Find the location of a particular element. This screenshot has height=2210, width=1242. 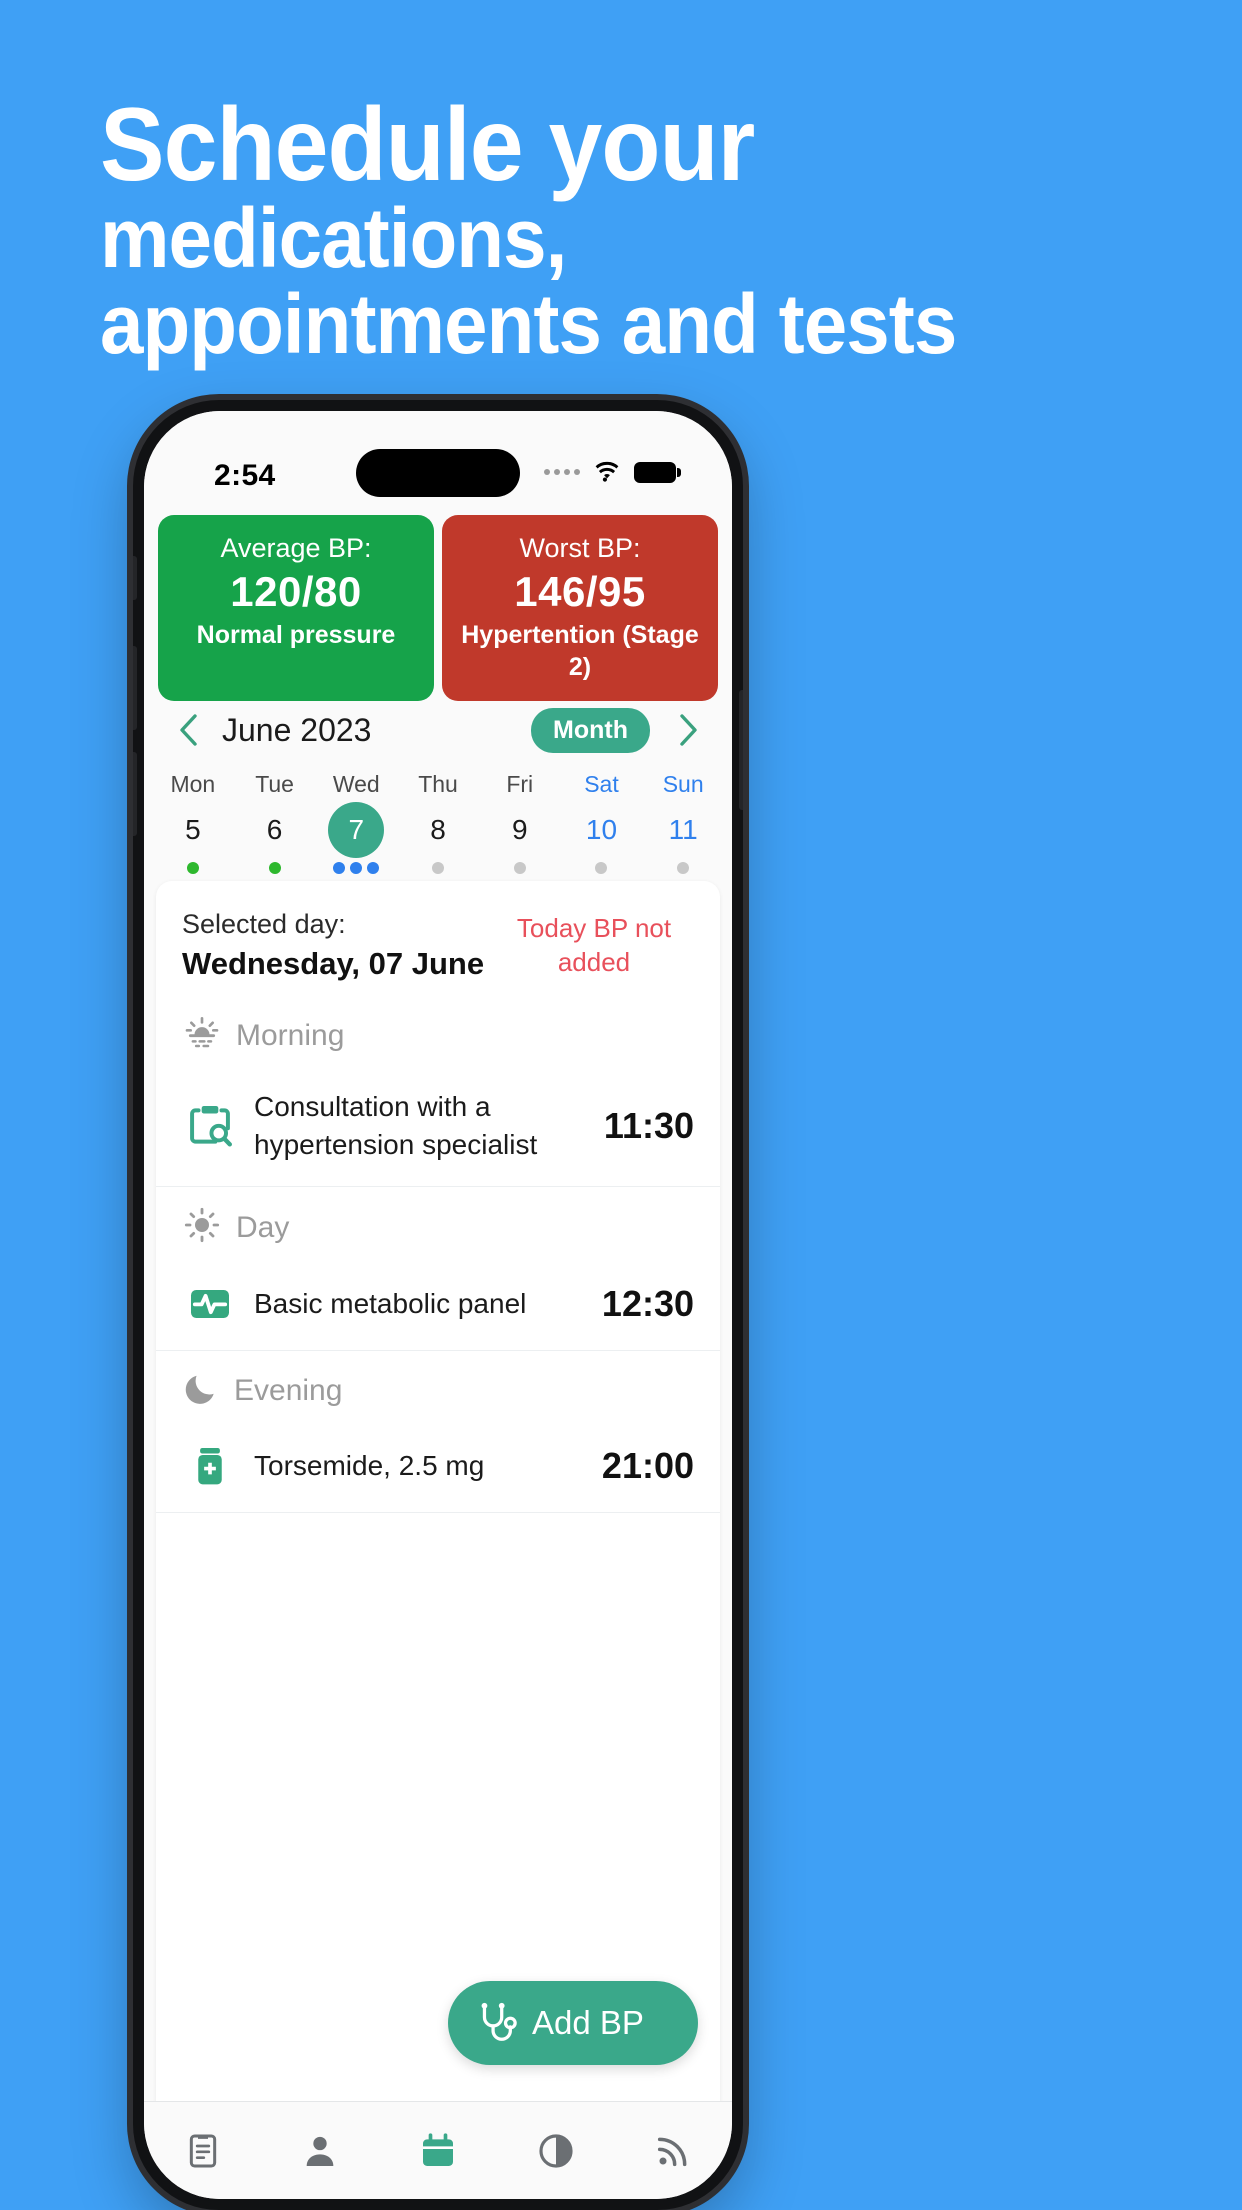

calendar-weekday-name: Mon is located at coordinates (193, 784).